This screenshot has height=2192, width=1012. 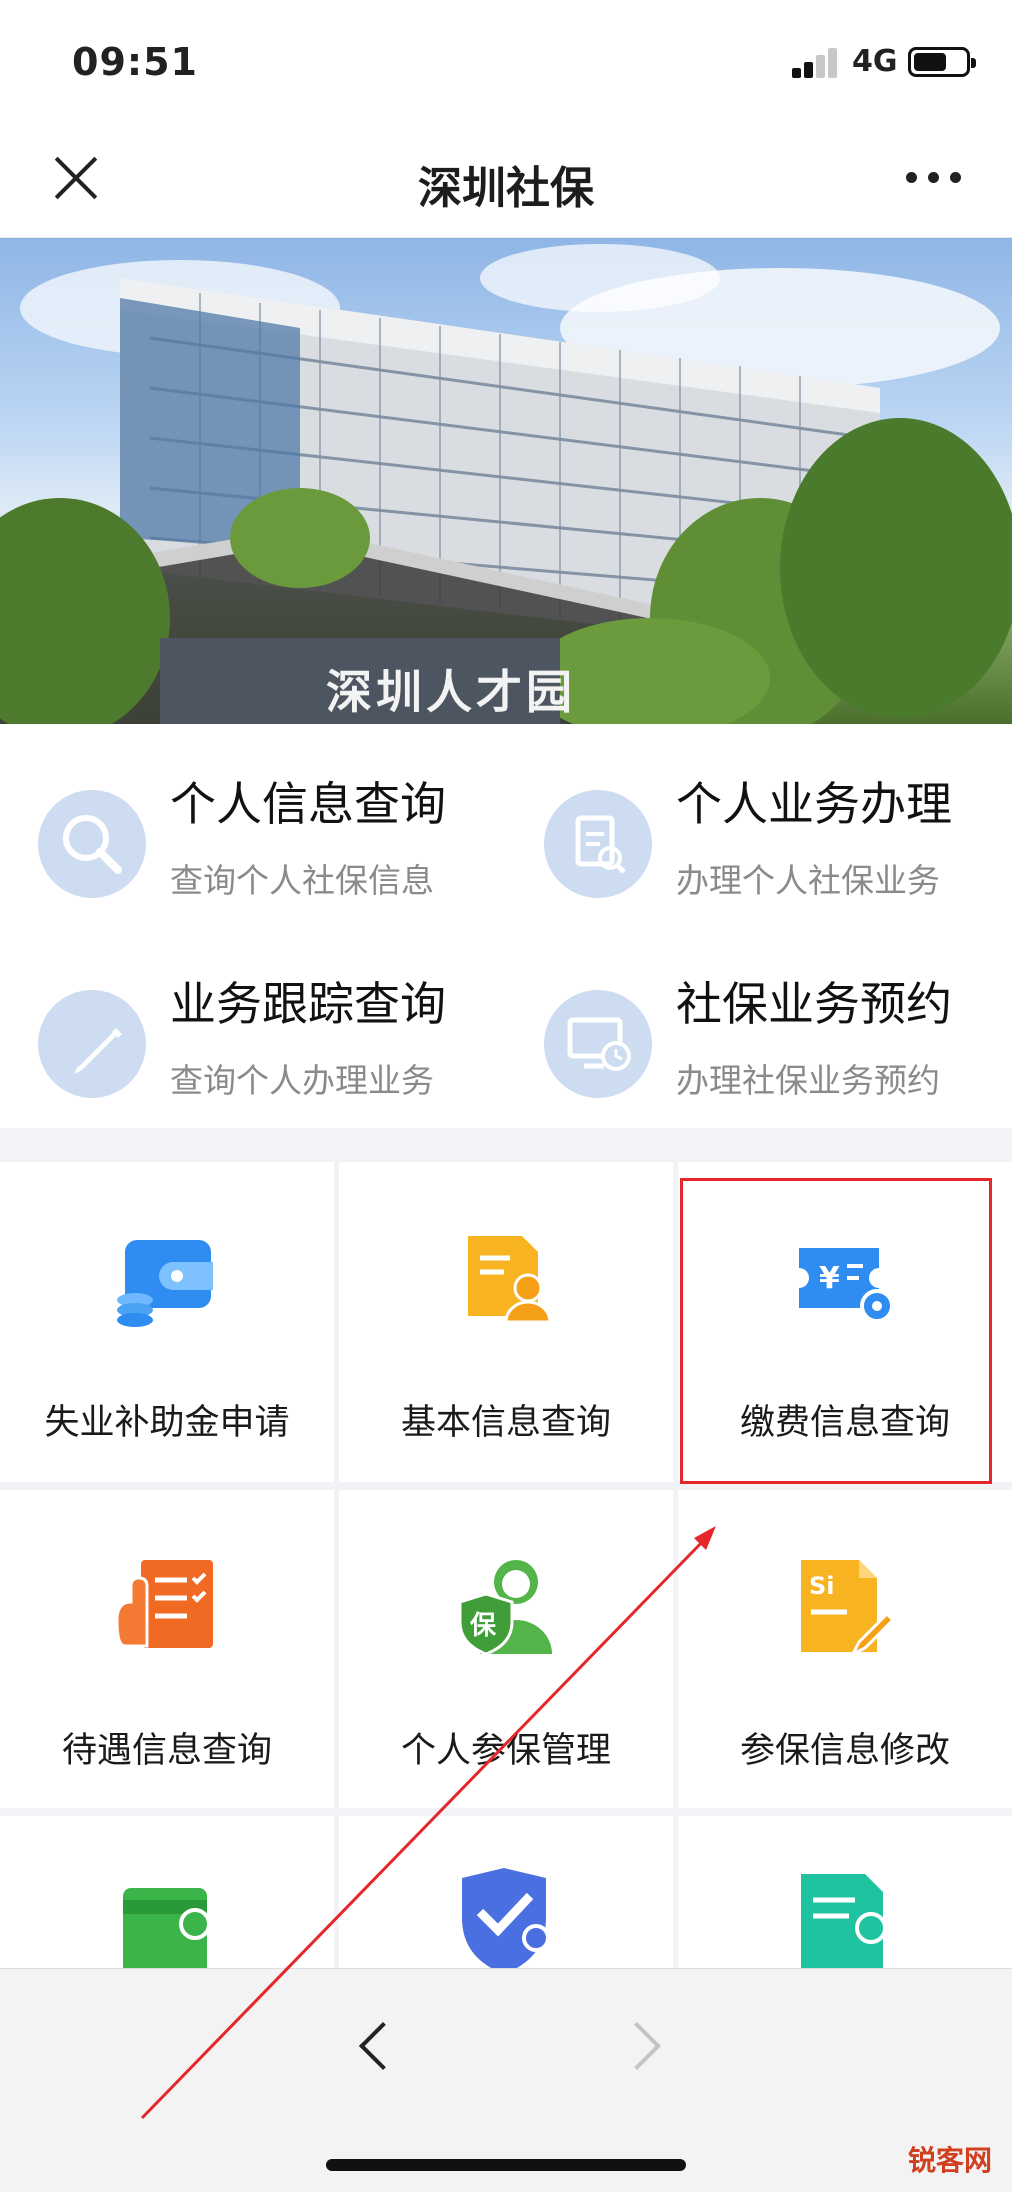 What do you see at coordinates (814, 804) in the screenshot?
I see `quick-action-title: 个人业务办理` at bounding box center [814, 804].